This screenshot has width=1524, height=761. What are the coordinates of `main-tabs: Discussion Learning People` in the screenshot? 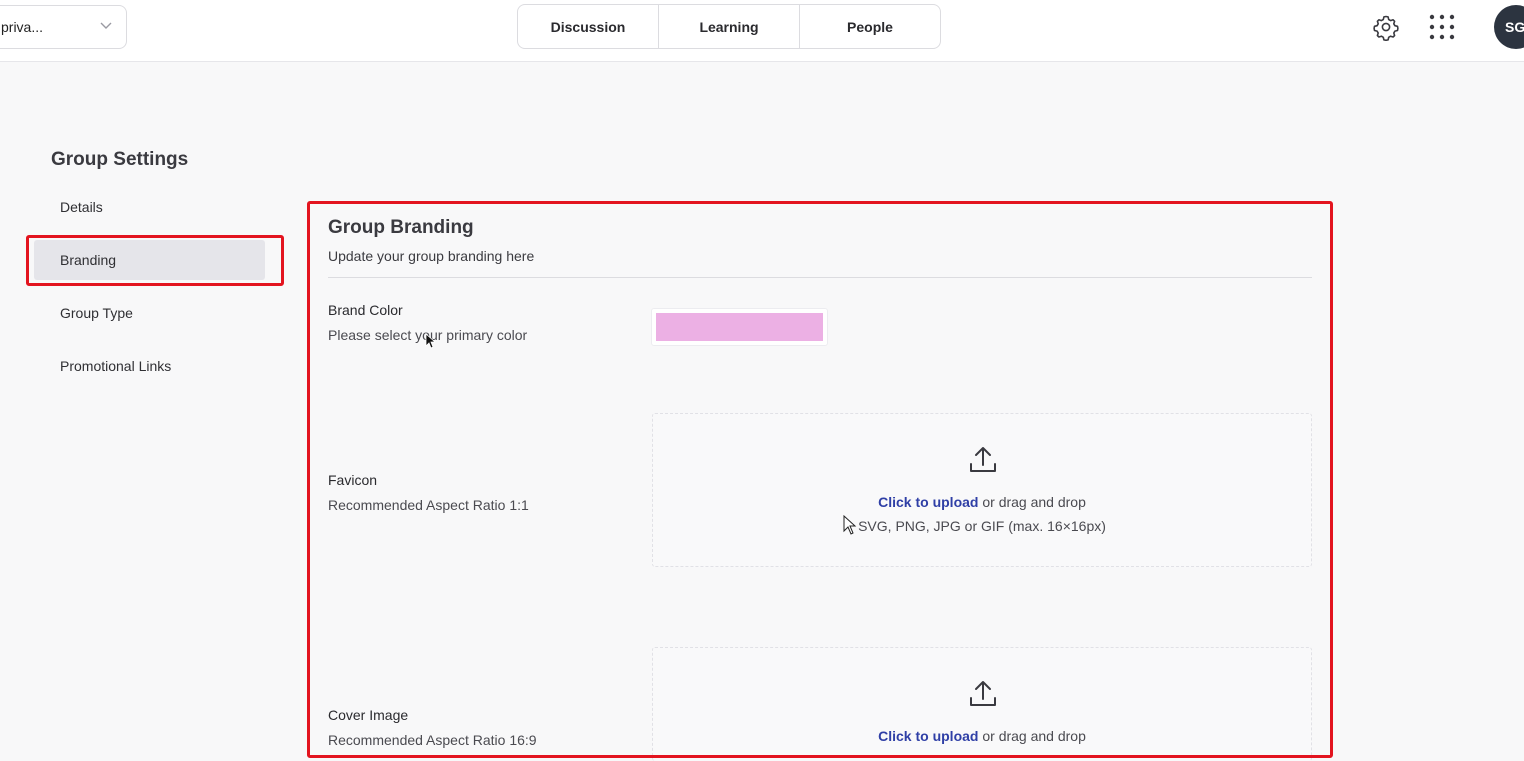 It's located at (729, 26).